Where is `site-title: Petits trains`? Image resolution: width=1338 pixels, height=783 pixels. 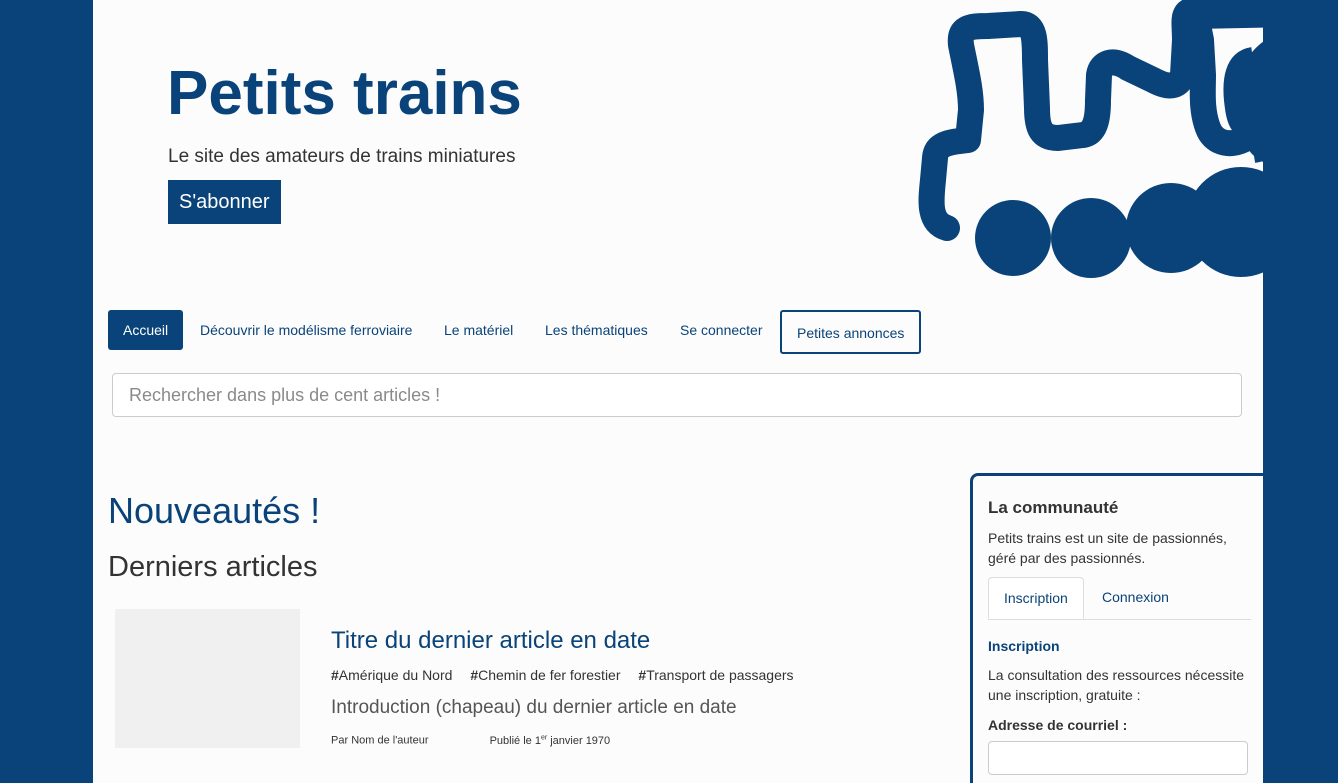 site-title: Petits trains is located at coordinates (344, 93).